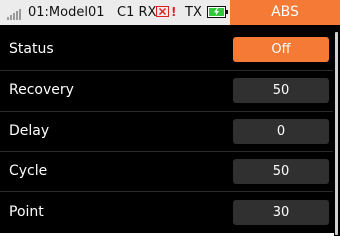 This screenshot has width=340, height=240. Describe the element at coordinates (31, 49) in the screenshot. I see `row-label: Status` at that location.